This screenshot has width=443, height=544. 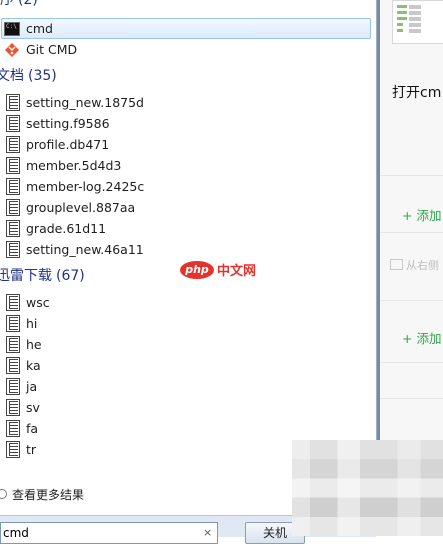 What do you see at coordinates (207, 532) in the screenshot?
I see `clear-search-icon: ×` at bounding box center [207, 532].